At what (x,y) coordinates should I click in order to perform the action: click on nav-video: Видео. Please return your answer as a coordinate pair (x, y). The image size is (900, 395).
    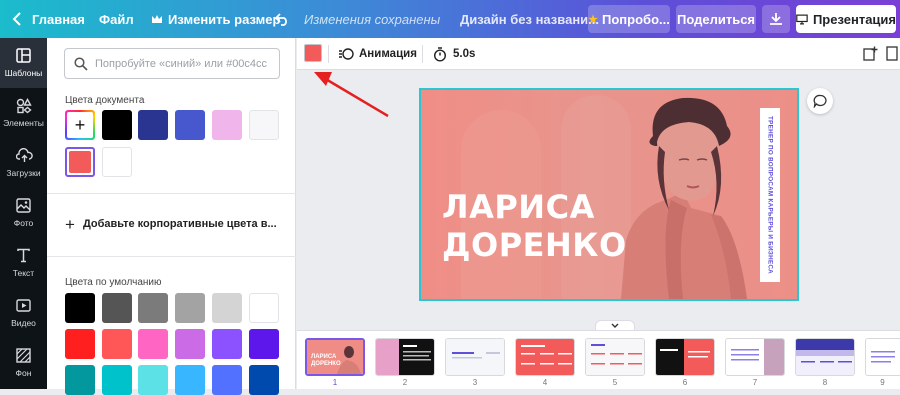
    Looking at the image, I should click on (23, 313).